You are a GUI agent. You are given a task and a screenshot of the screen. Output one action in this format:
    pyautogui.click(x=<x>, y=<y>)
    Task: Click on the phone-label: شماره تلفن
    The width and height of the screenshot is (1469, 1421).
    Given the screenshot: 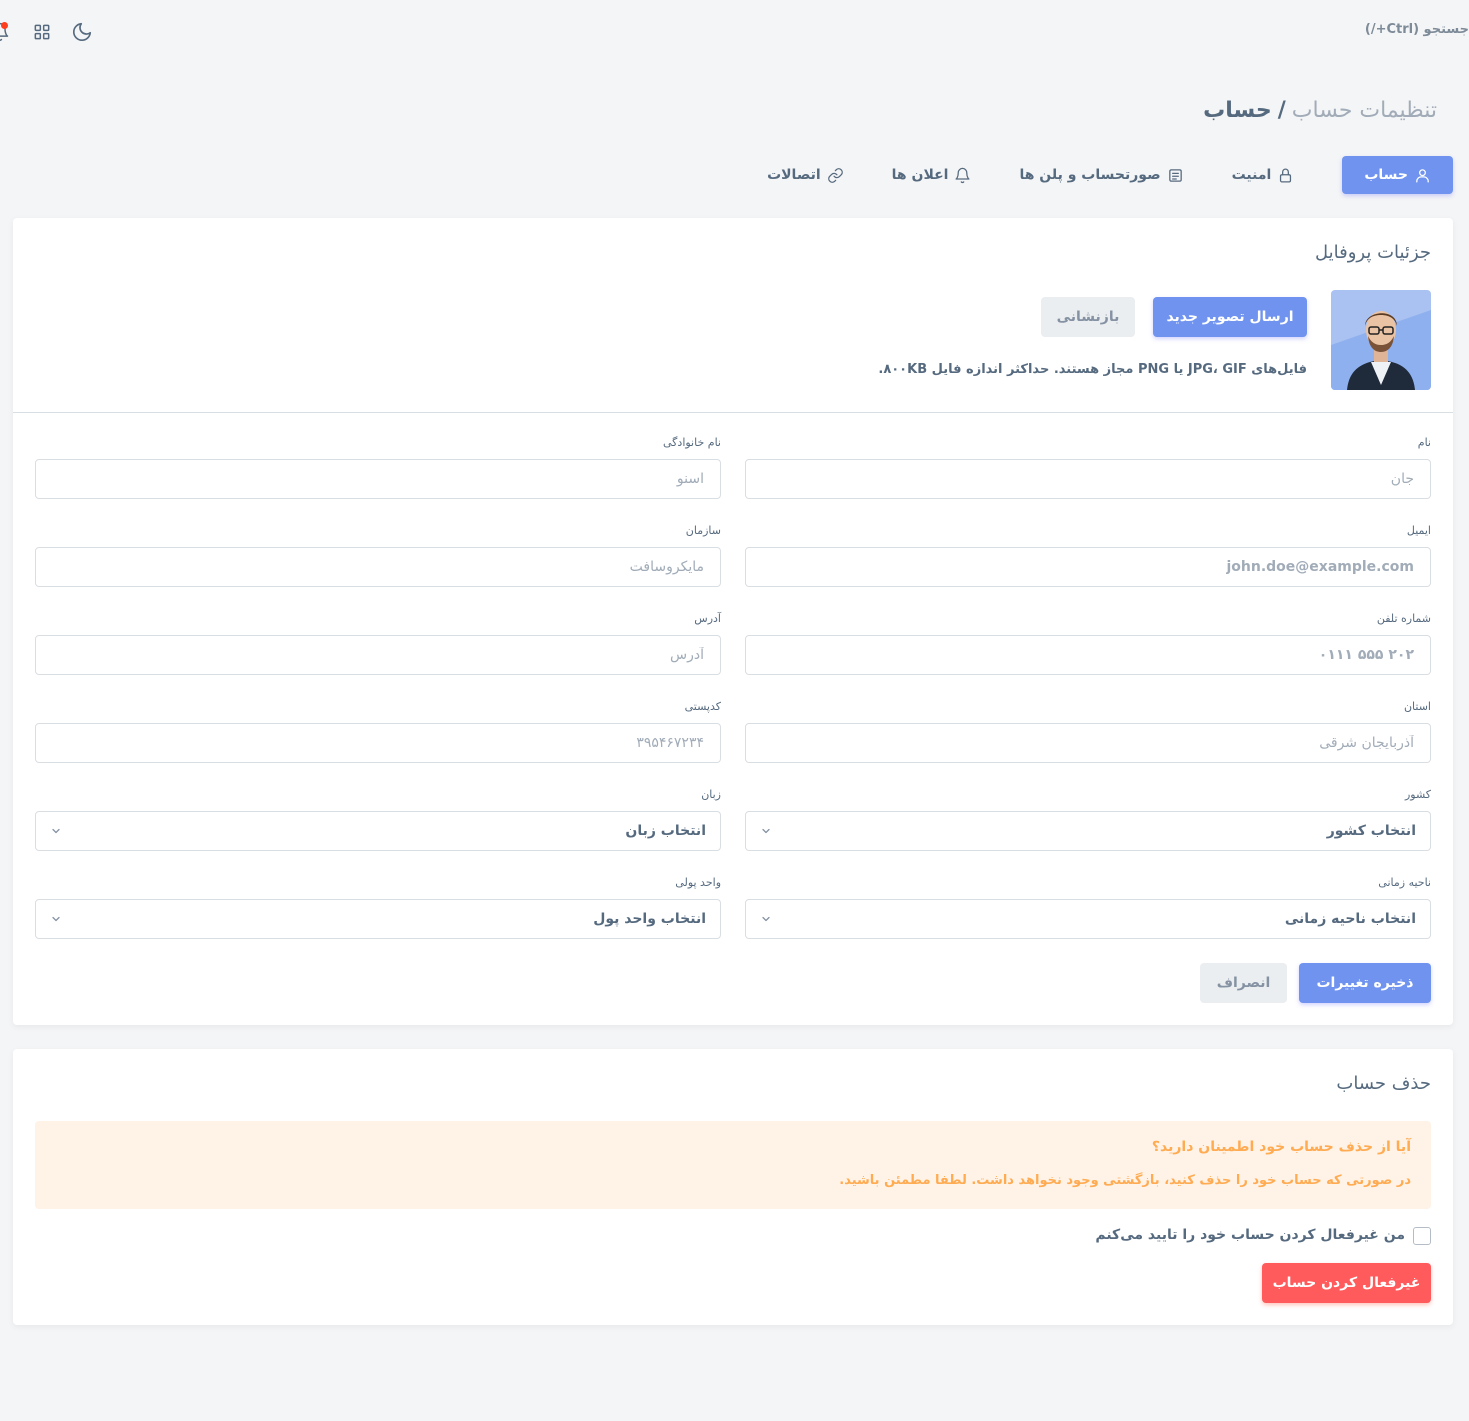 What is the action you would take?
    pyautogui.click(x=1403, y=618)
    